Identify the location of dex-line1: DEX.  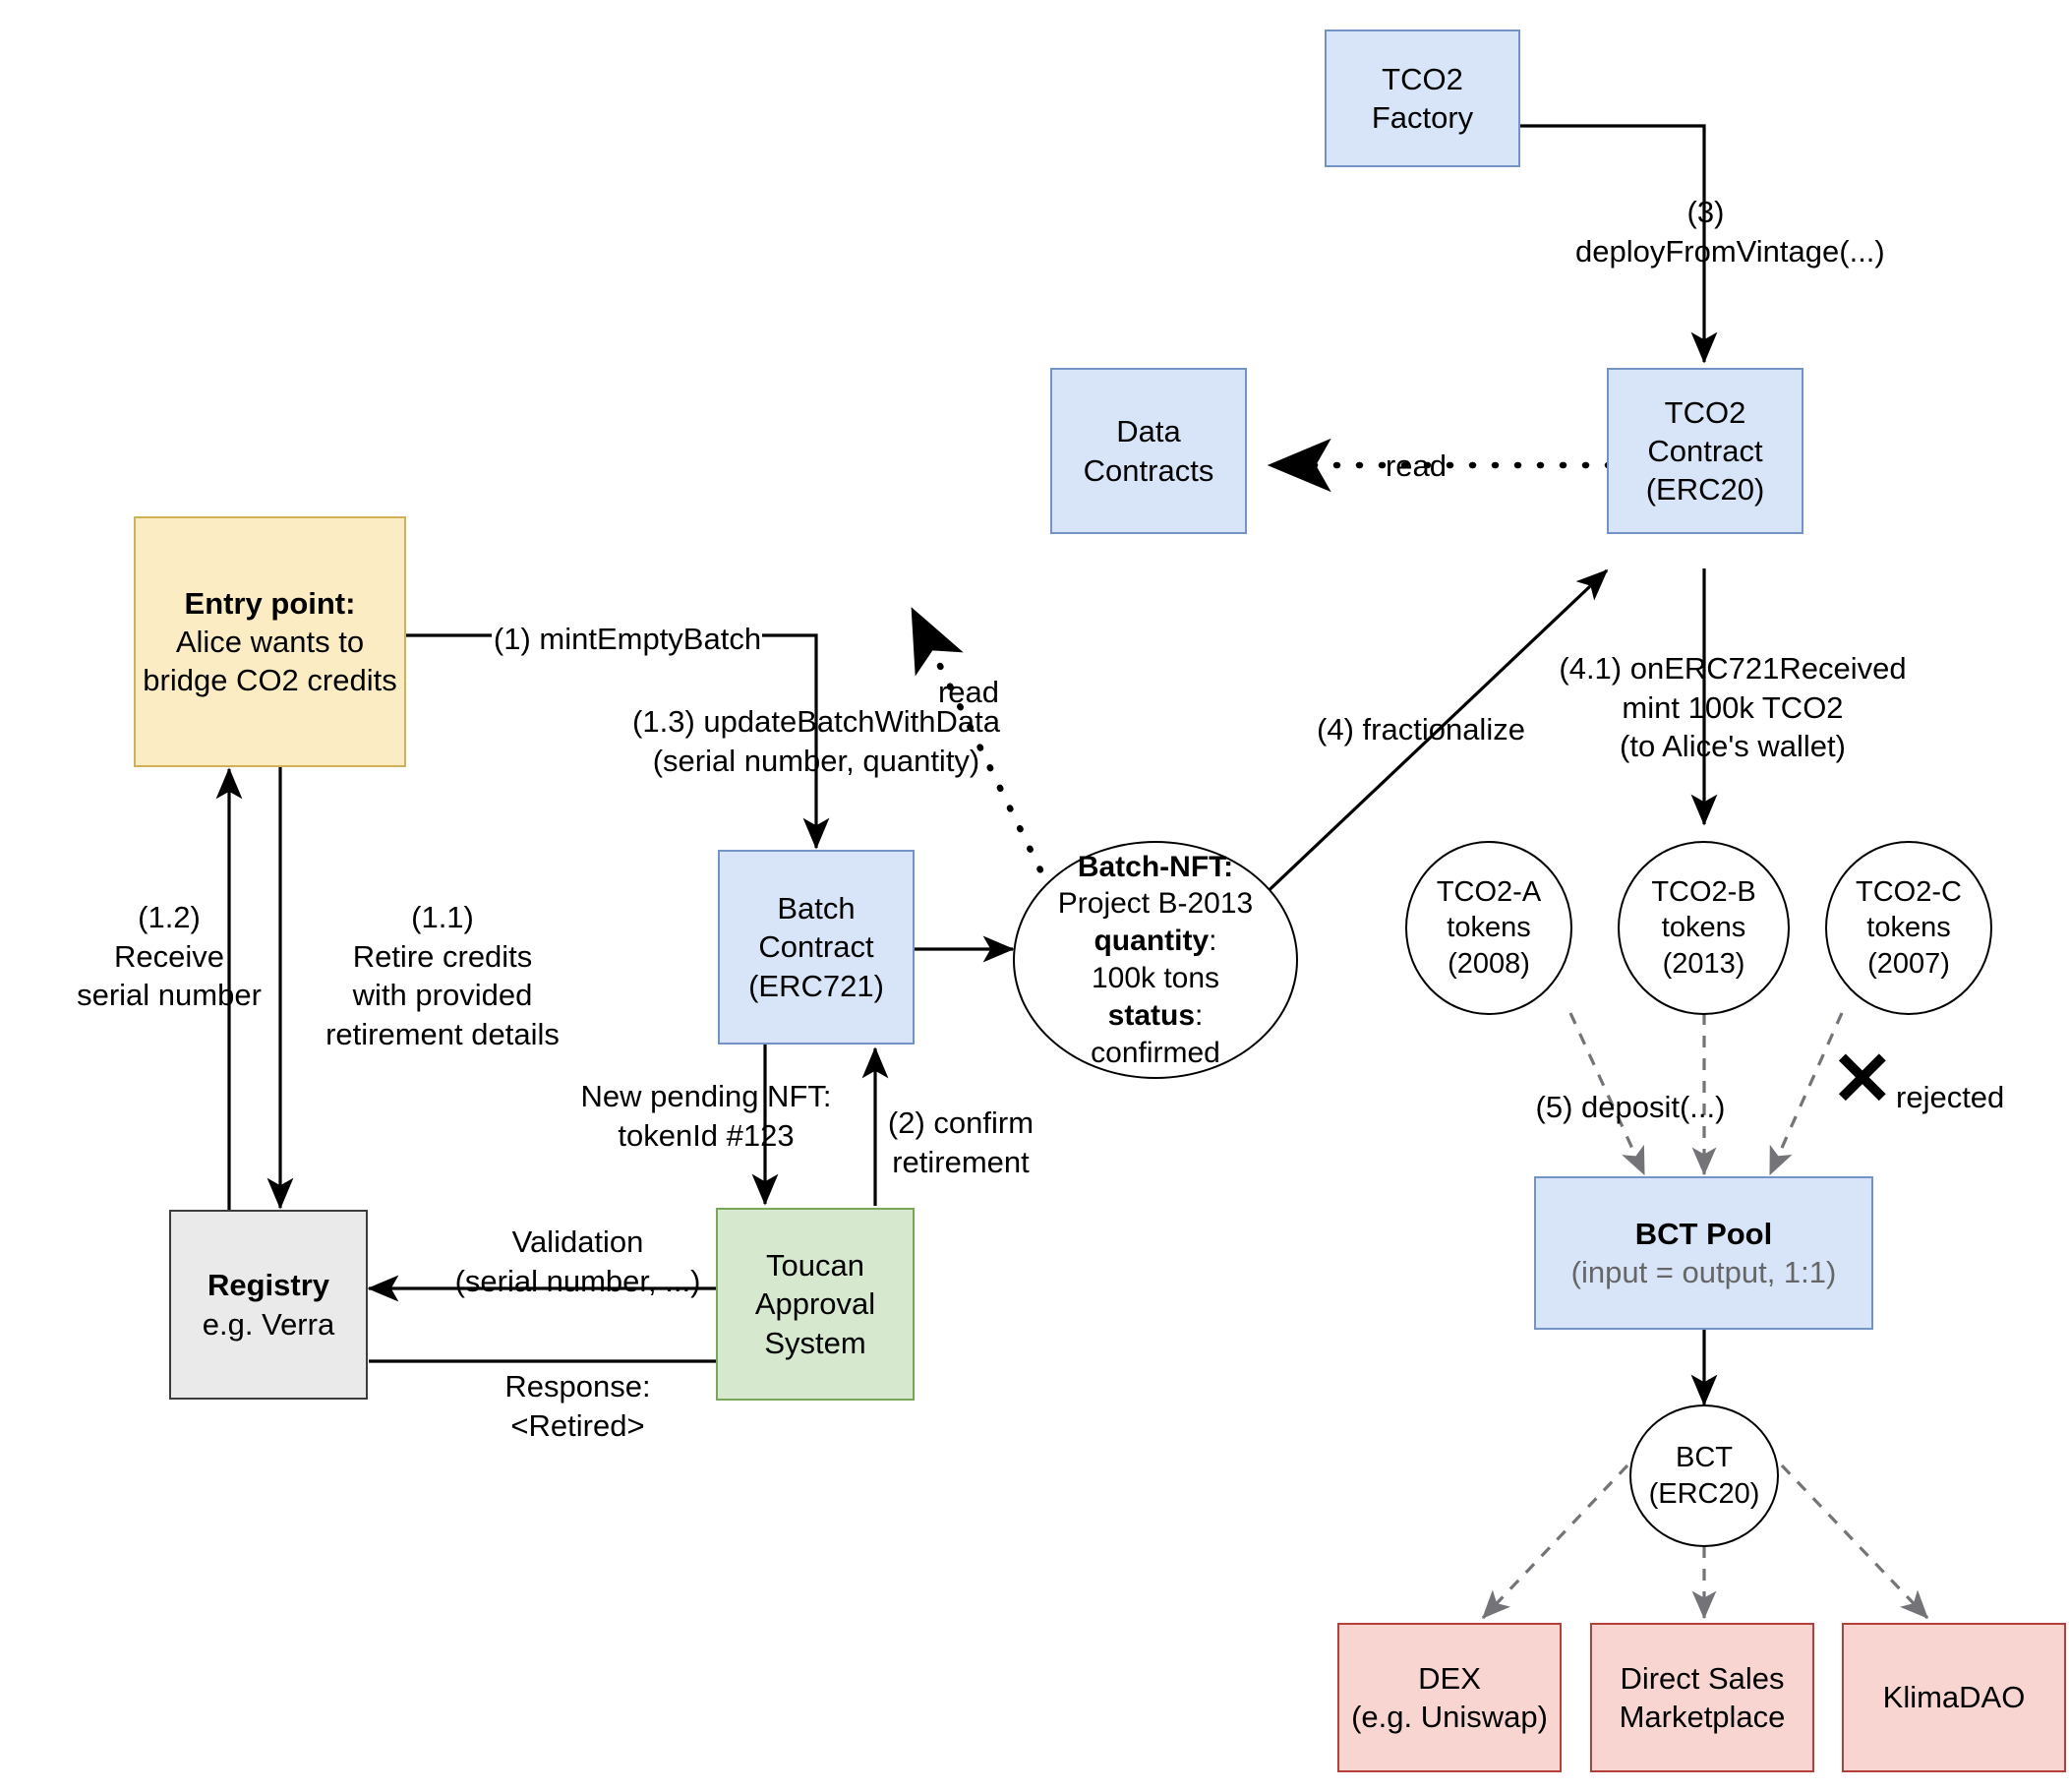
(1449, 1678).